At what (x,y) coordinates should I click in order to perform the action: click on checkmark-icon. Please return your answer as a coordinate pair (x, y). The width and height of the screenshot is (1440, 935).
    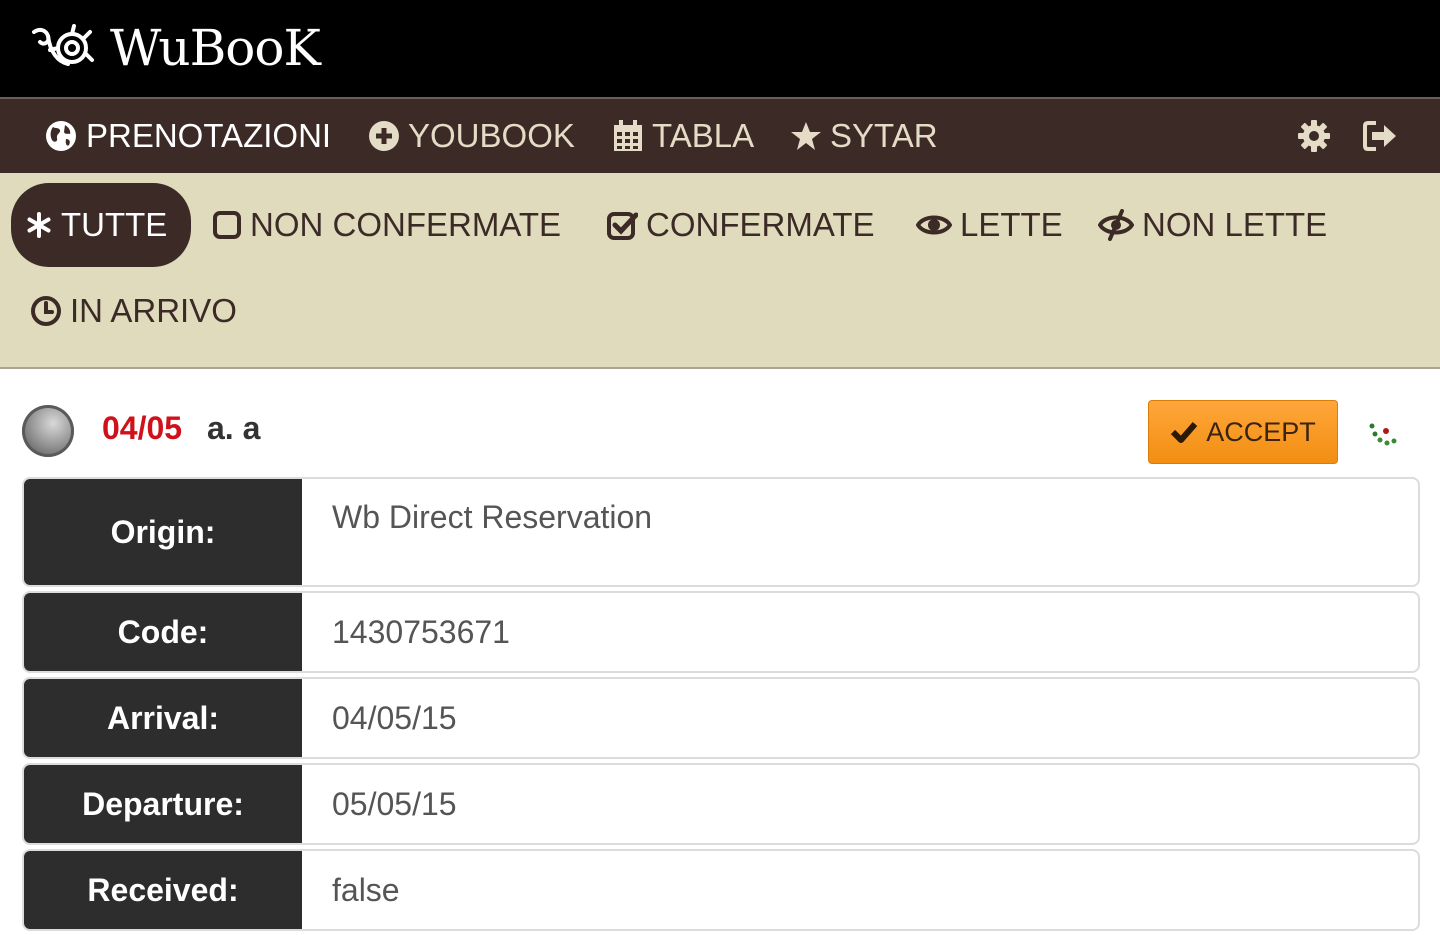
    Looking at the image, I should click on (1184, 432).